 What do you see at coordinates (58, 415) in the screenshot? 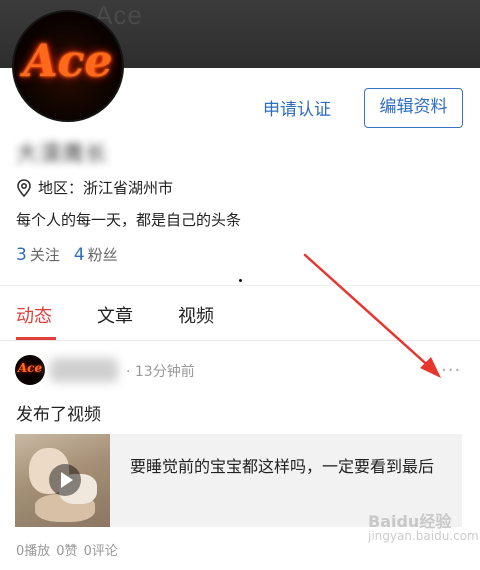
I see `post-text: 发布了视频` at bounding box center [58, 415].